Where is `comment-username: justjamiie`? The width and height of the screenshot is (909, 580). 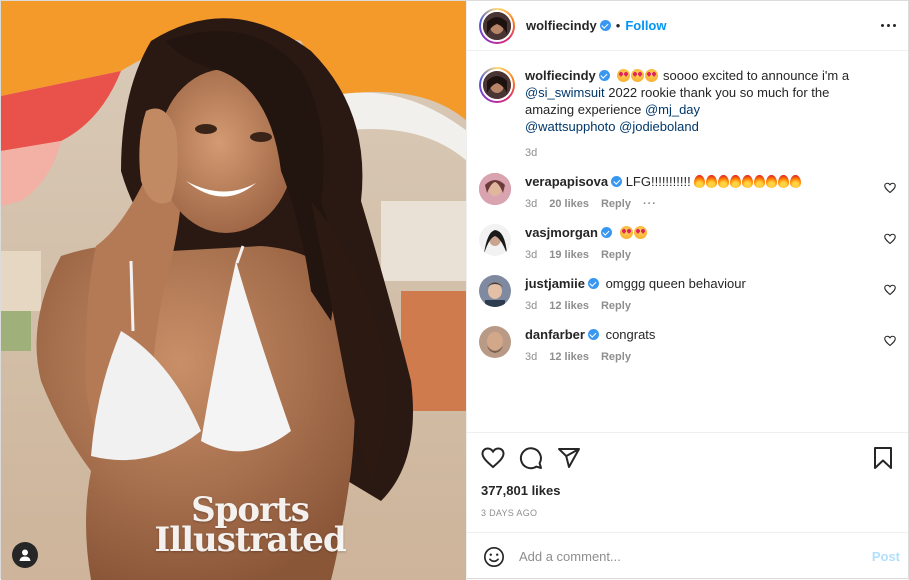
comment-username: justjamiie is located at coordinates (555, 283).